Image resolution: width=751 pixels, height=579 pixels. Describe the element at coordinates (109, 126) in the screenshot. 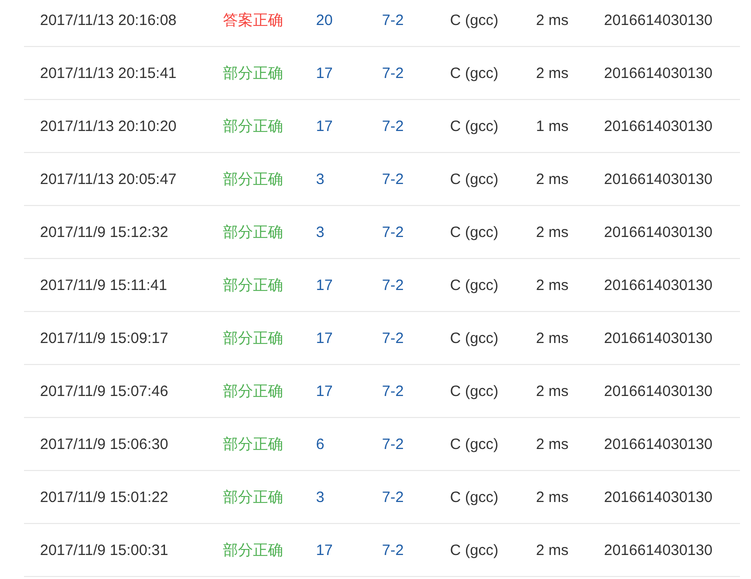

I see `submit-time: 2017/11/13 20:10:20` at that location.